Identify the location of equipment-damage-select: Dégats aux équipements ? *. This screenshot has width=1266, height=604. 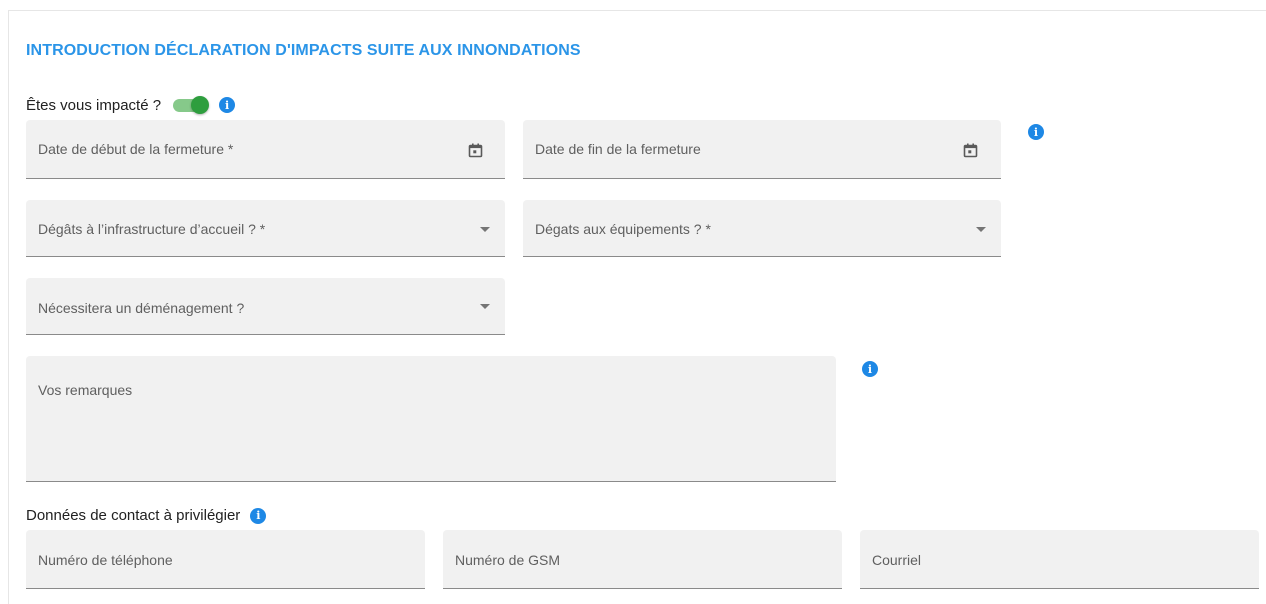
(762, 228).